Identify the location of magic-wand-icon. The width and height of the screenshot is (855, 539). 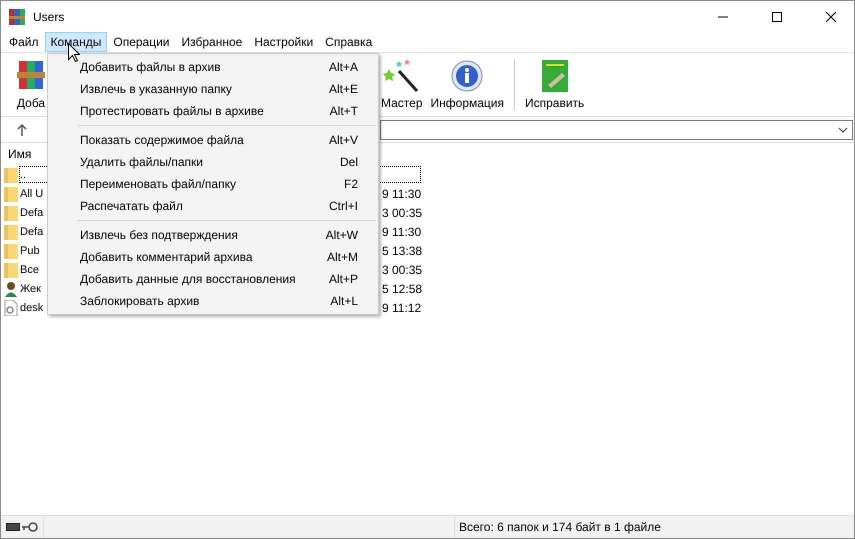
(401, 75).